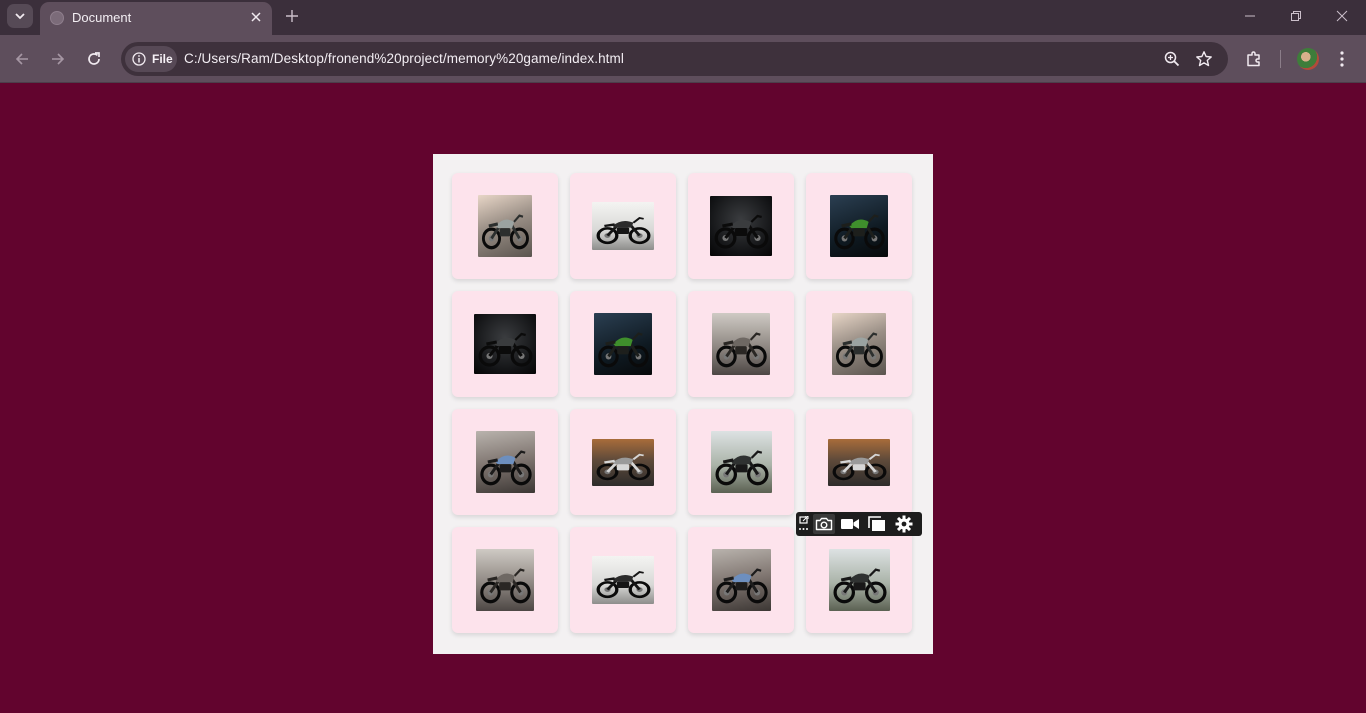 This screenshot has width=1366, height=713. I want to click on capture-toolbar, so click(859, 524).